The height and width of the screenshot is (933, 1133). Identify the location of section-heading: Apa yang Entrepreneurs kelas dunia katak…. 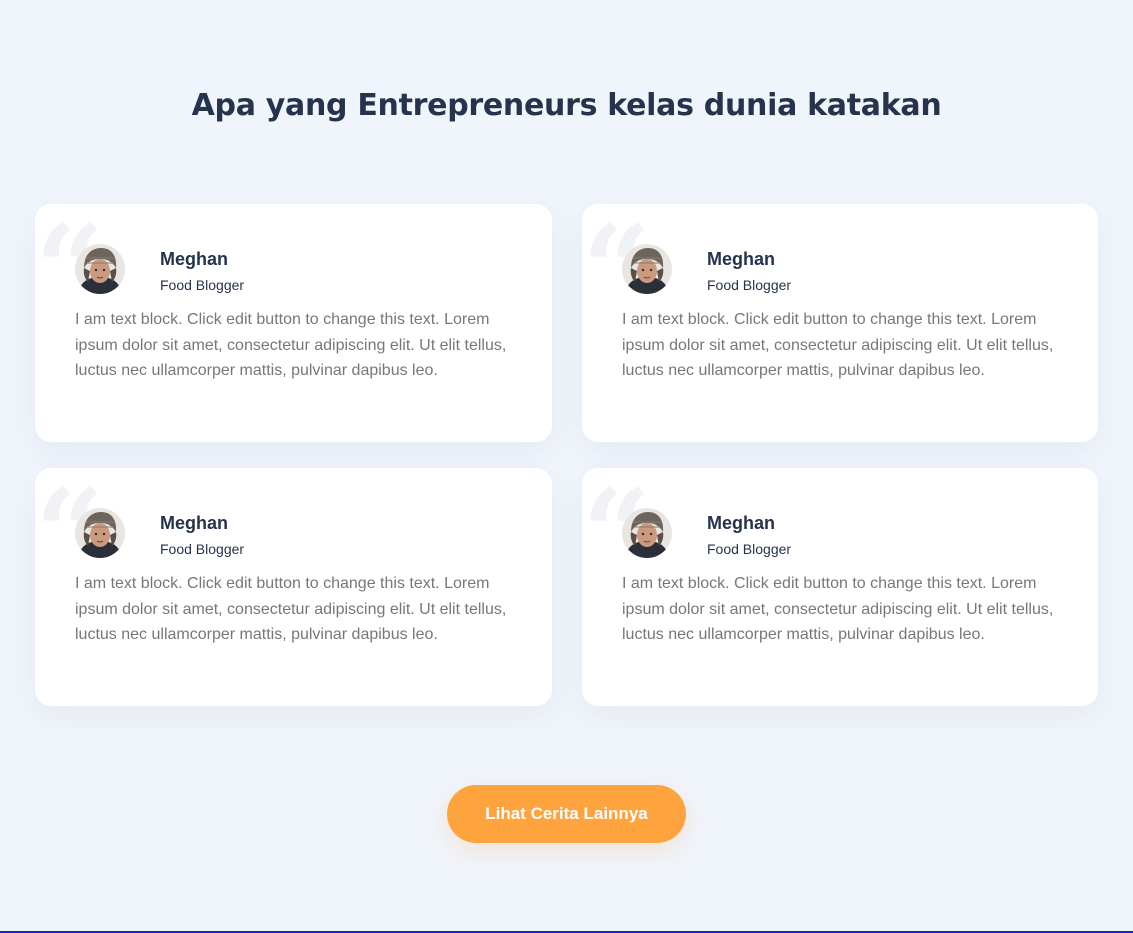
(566, 105).